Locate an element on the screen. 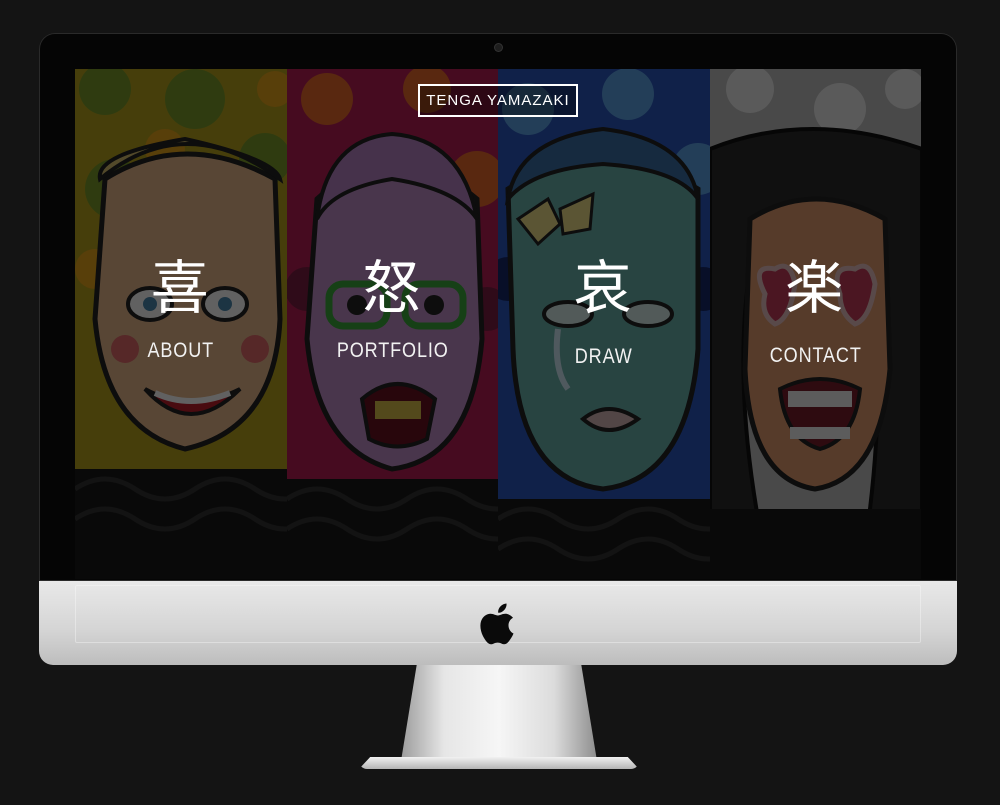 This screenshot has width=1000, height=805. site-logo-text: TENGA YAMAZAKI is located at coordinates (498, 100).